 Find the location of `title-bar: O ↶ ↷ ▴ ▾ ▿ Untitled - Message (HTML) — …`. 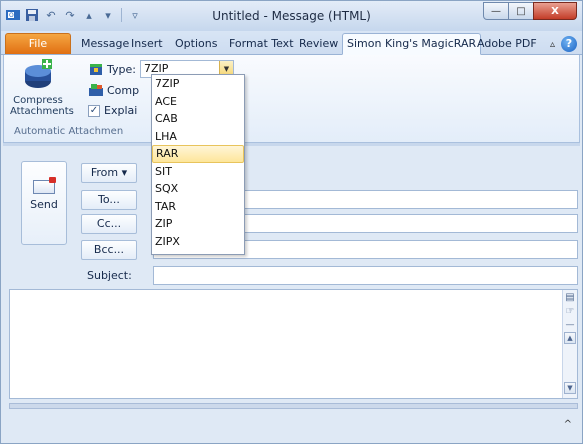

title-bar: O ↶ ↷ ▴ ▾ ▿ Untitled - Message (HTML) — … is located at coordinates (291, 16).